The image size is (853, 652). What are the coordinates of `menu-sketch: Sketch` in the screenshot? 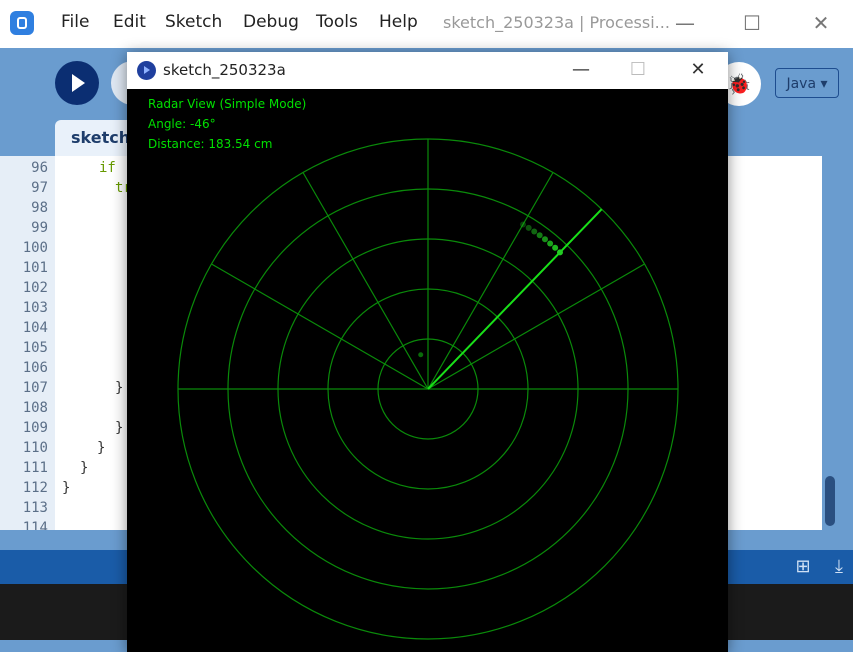 It's located at (193, 22).